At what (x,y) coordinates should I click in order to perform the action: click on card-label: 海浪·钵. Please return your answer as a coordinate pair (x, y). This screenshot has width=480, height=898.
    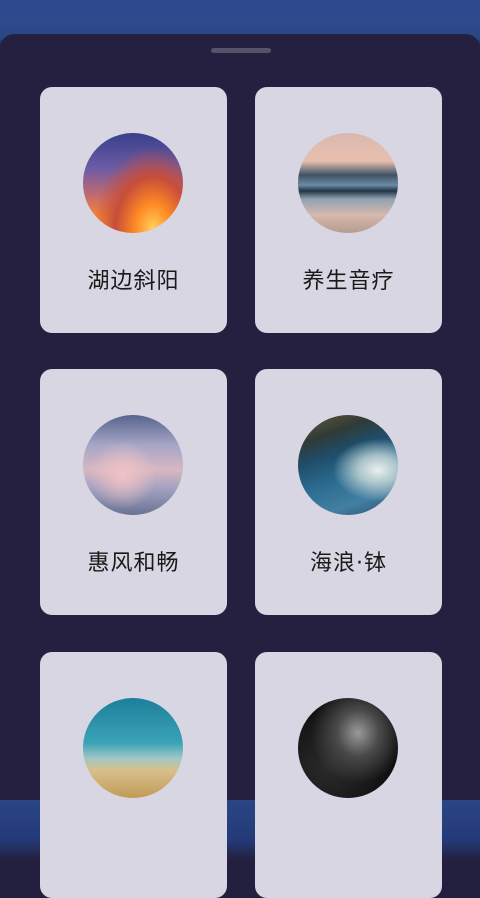
    Looking at the image, I should click on (348, 563).